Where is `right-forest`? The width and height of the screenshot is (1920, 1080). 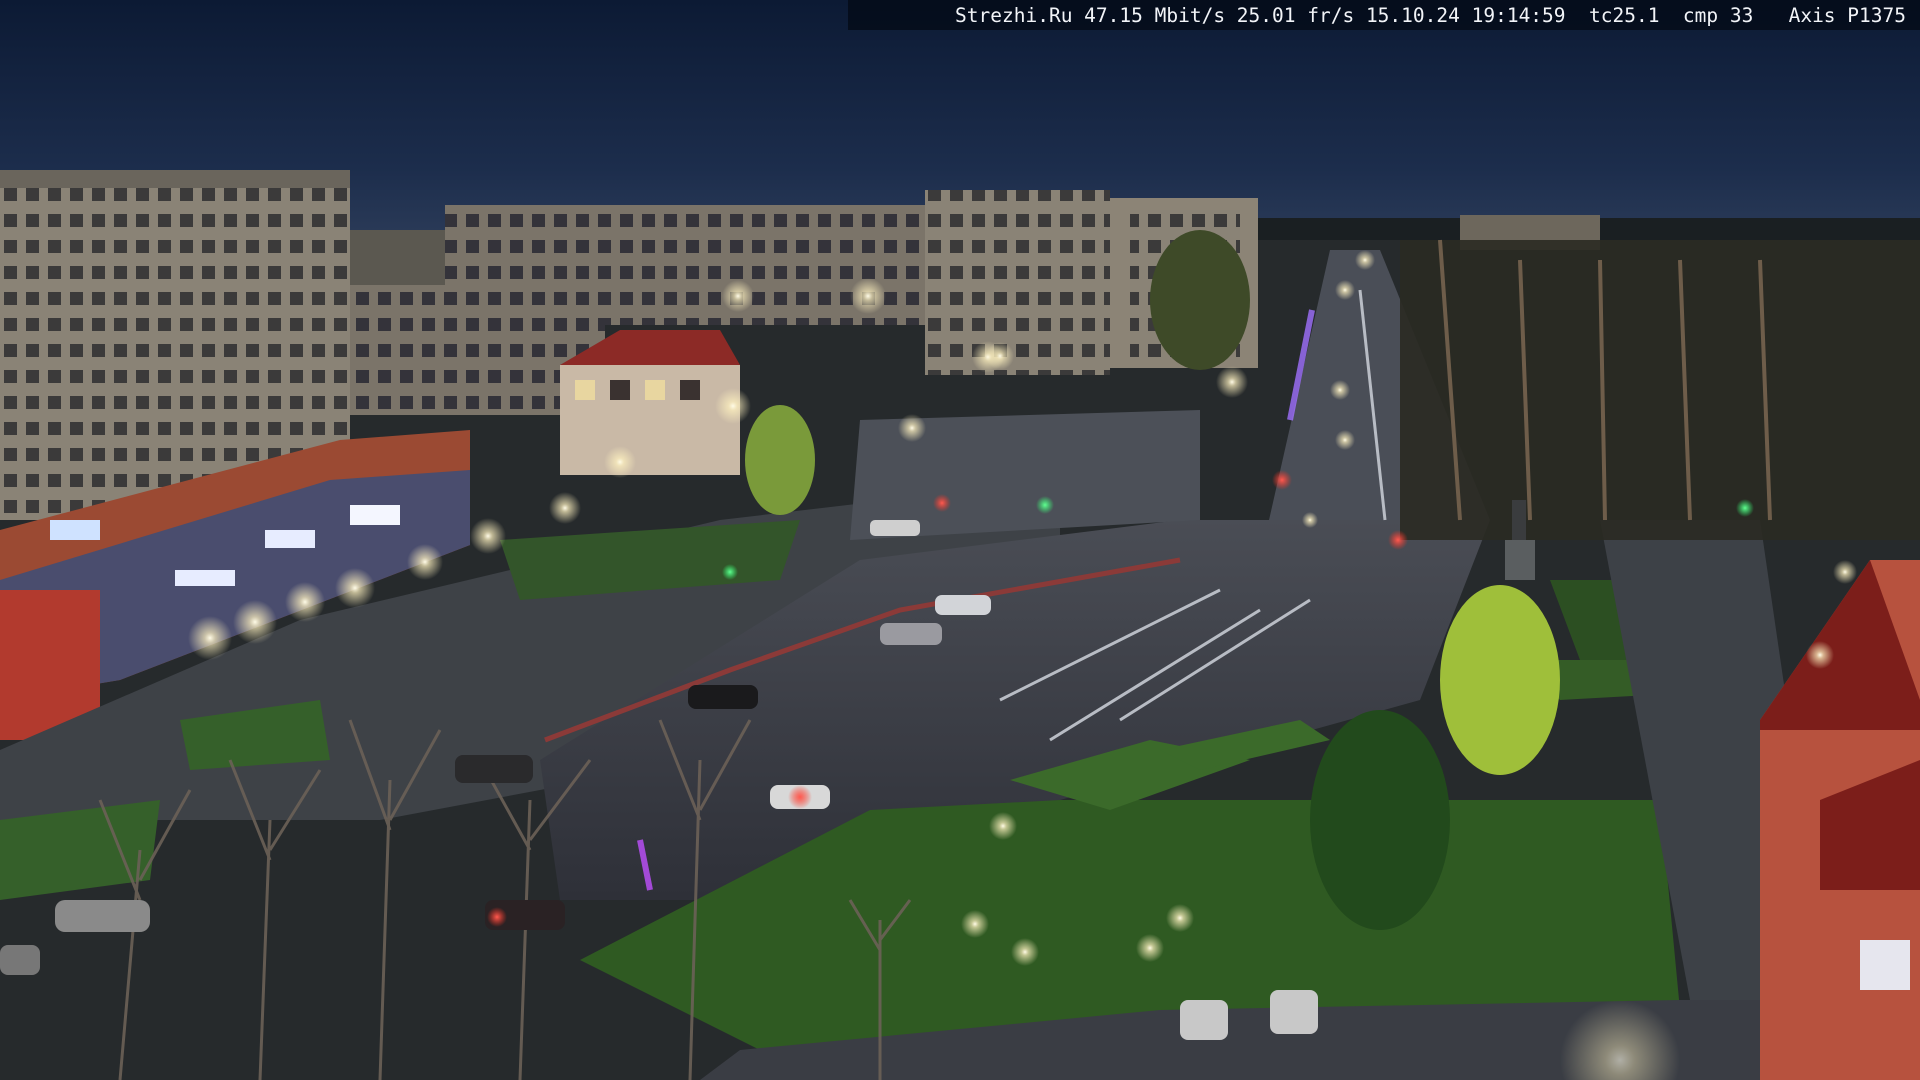
right-forest is located at coordinates (1660, 389).